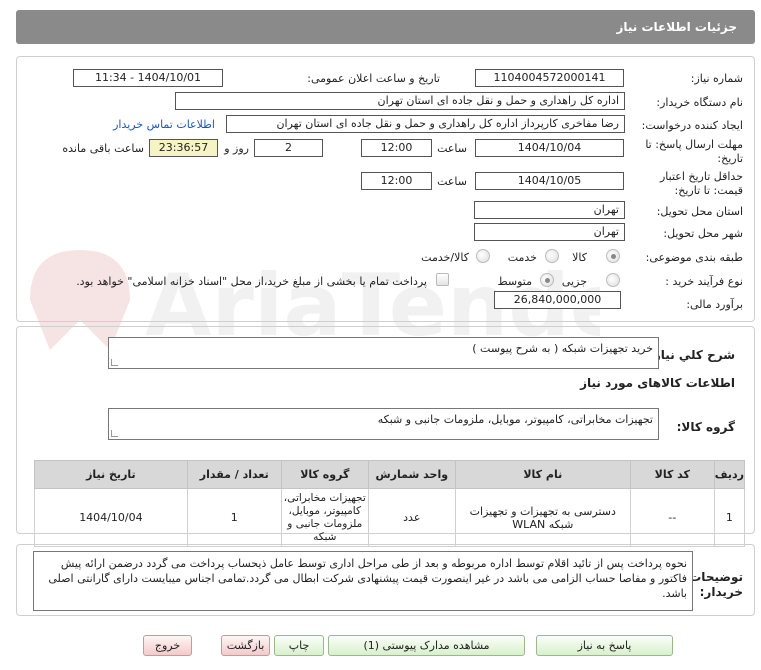  Describe the element at coordinates (694, 257) in the screenshot. I see `category-label: طبقه بندی موضوعی:` at that location.